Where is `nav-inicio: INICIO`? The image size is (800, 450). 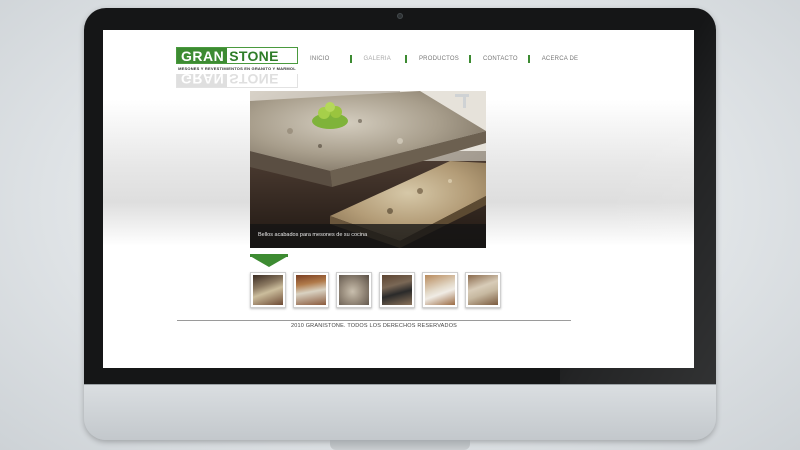 nav-inicio: INICIO is located at coordinates (320, 59).